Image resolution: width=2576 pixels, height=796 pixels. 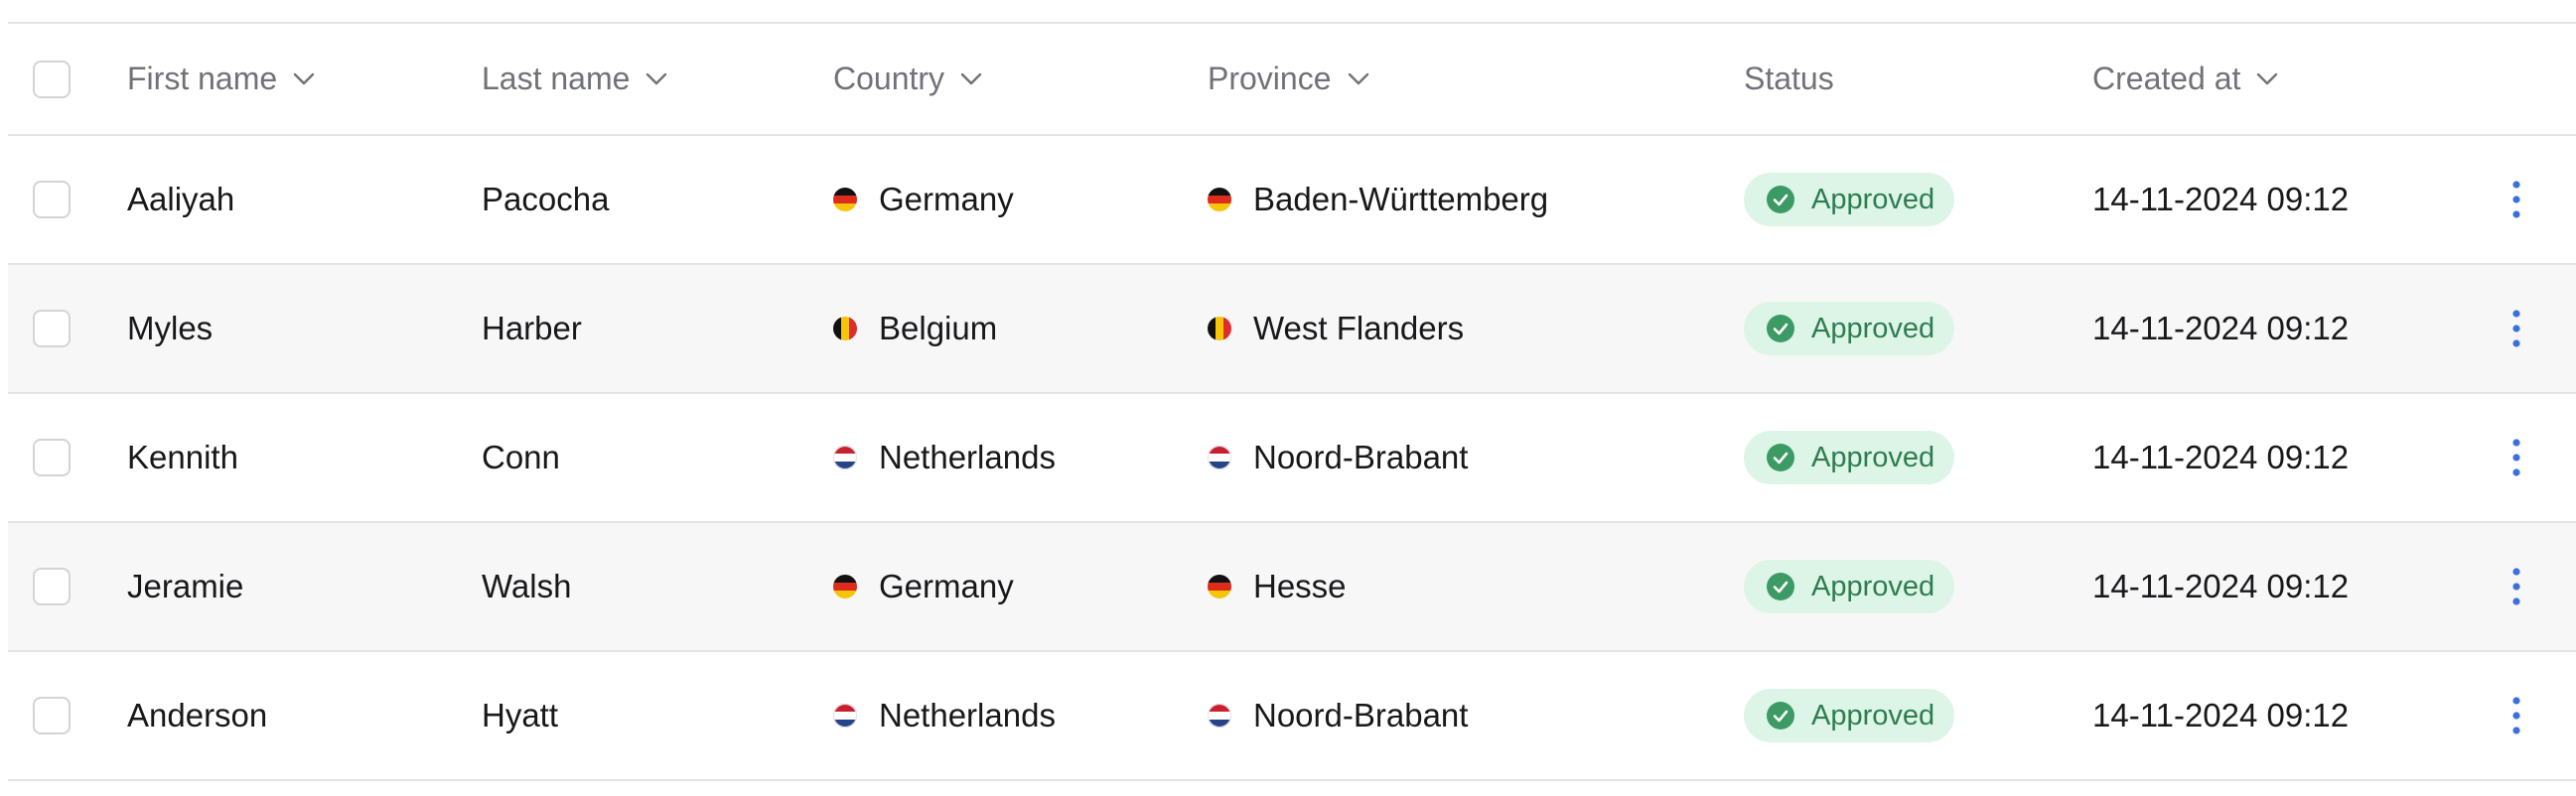 I want to click on last-name-cell: Walsh, so click(x=527, y=586).